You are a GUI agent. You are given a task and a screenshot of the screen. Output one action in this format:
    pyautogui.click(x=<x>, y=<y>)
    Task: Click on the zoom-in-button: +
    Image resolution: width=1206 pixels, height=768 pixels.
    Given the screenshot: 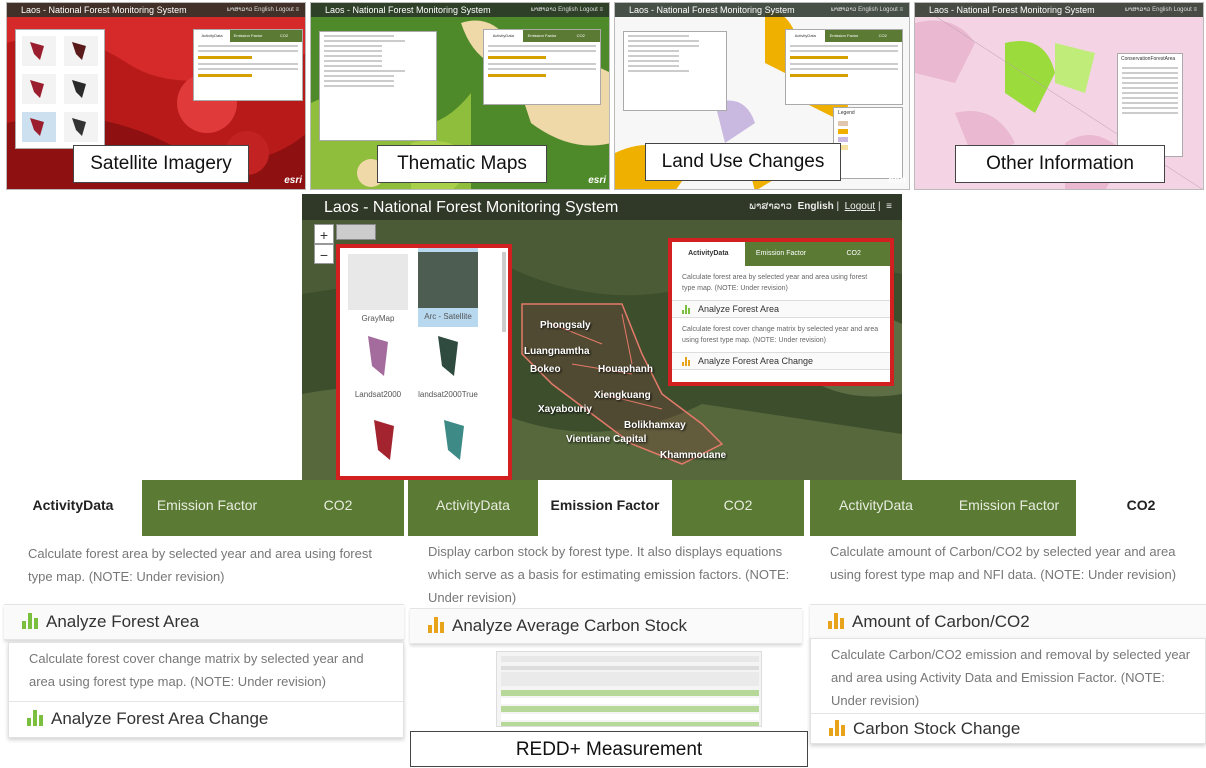 What is the action you would take?
    pyautogui.click(x=324, y=234)
    